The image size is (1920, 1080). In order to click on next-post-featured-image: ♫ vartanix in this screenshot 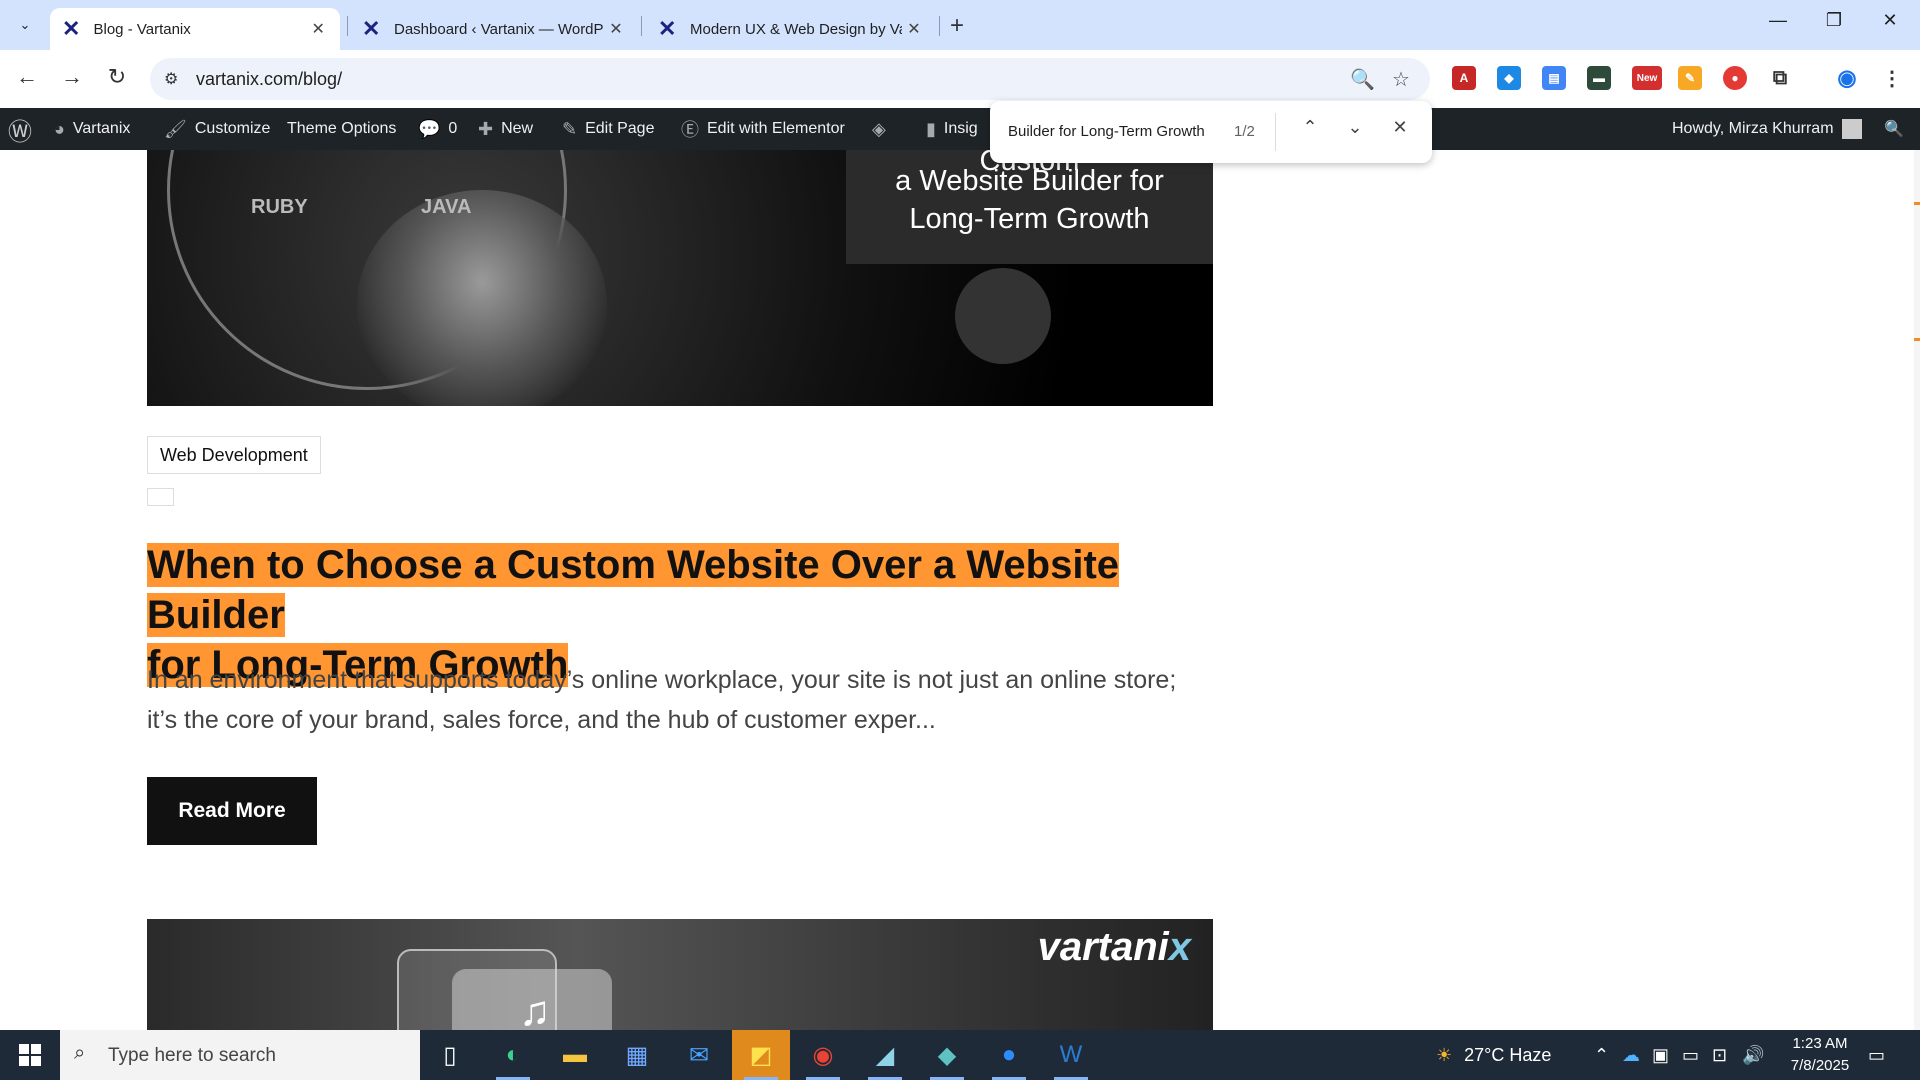, I will do `click(680, 974)`.